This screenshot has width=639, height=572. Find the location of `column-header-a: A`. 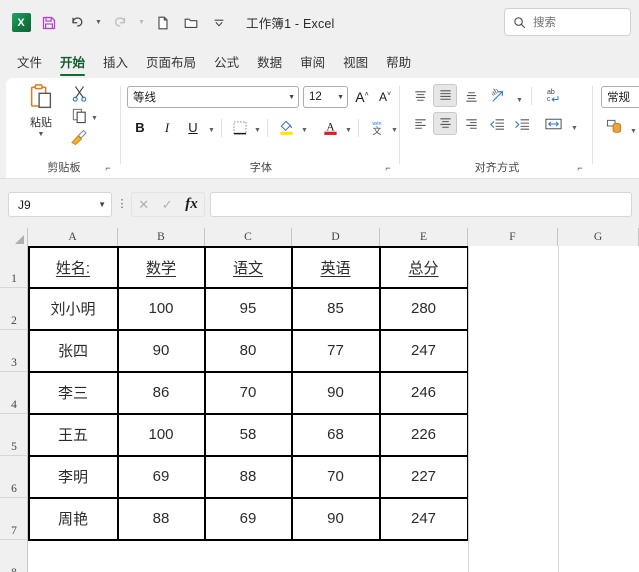

column-header-a: A is located at coordinates (73, 237).